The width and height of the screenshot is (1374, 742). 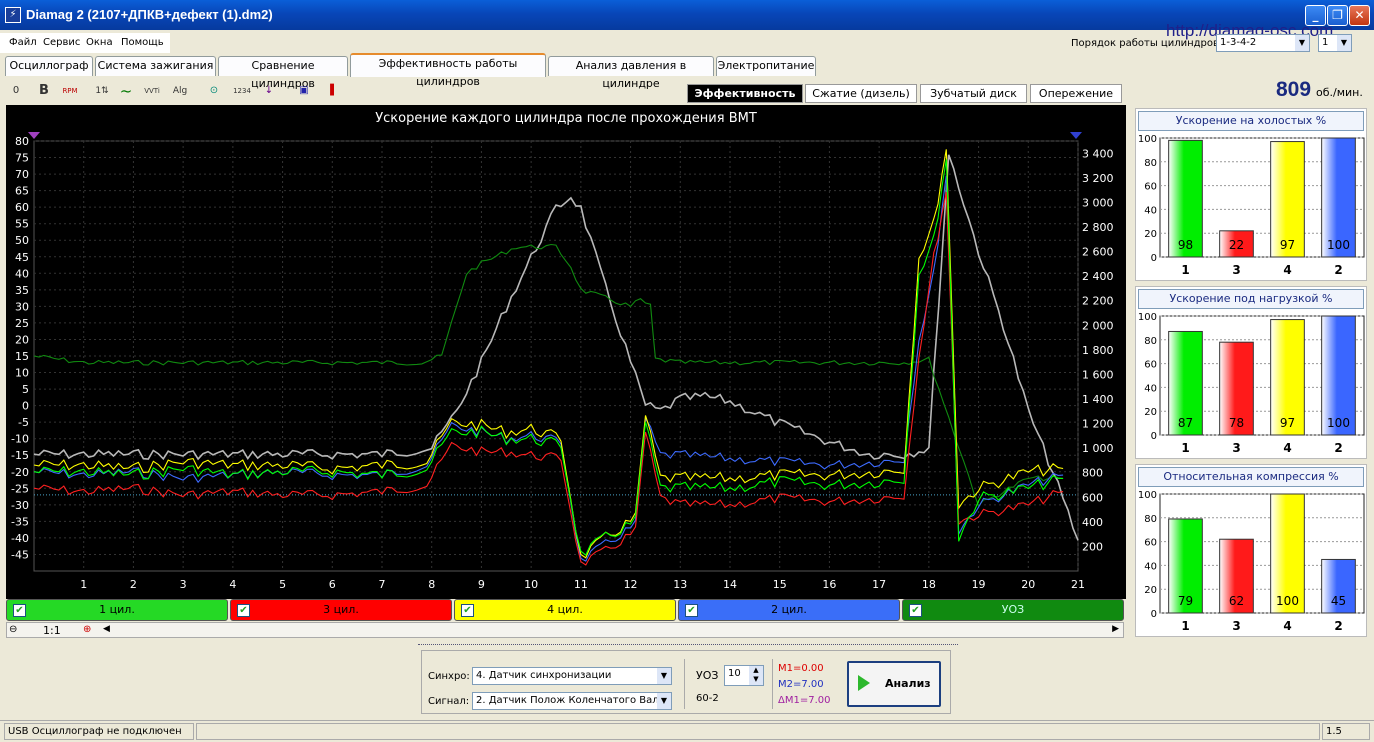 I want to click on analyze-button: Анализ, so click(x=894, y=684).